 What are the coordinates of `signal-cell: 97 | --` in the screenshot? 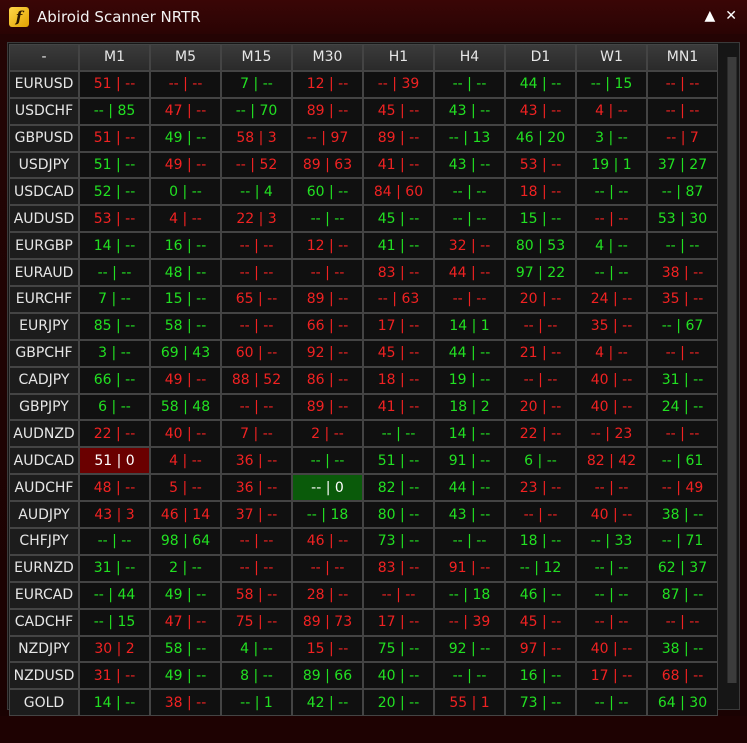 It's located at (540, 649).